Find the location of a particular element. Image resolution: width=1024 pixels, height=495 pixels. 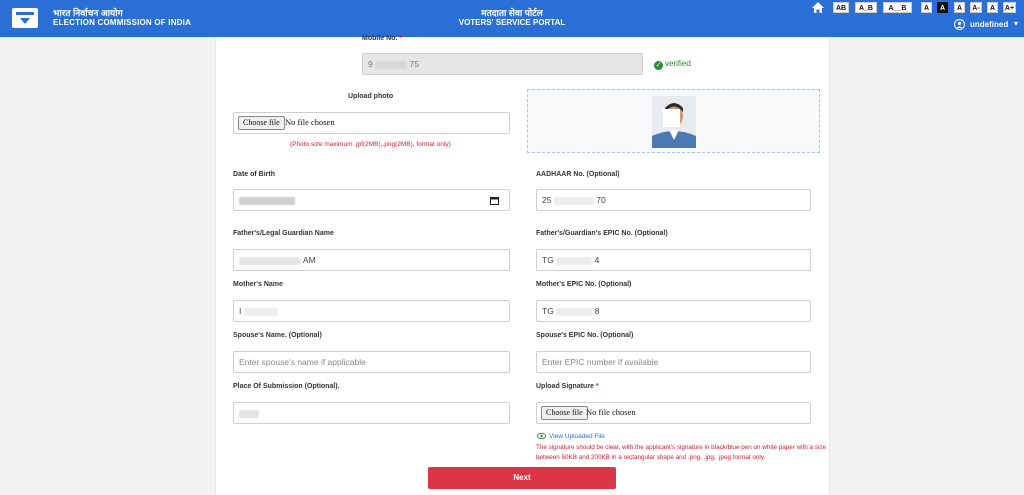

spouse-epic-input: Enter EPIC number if available is located at coordinates (673, 362).